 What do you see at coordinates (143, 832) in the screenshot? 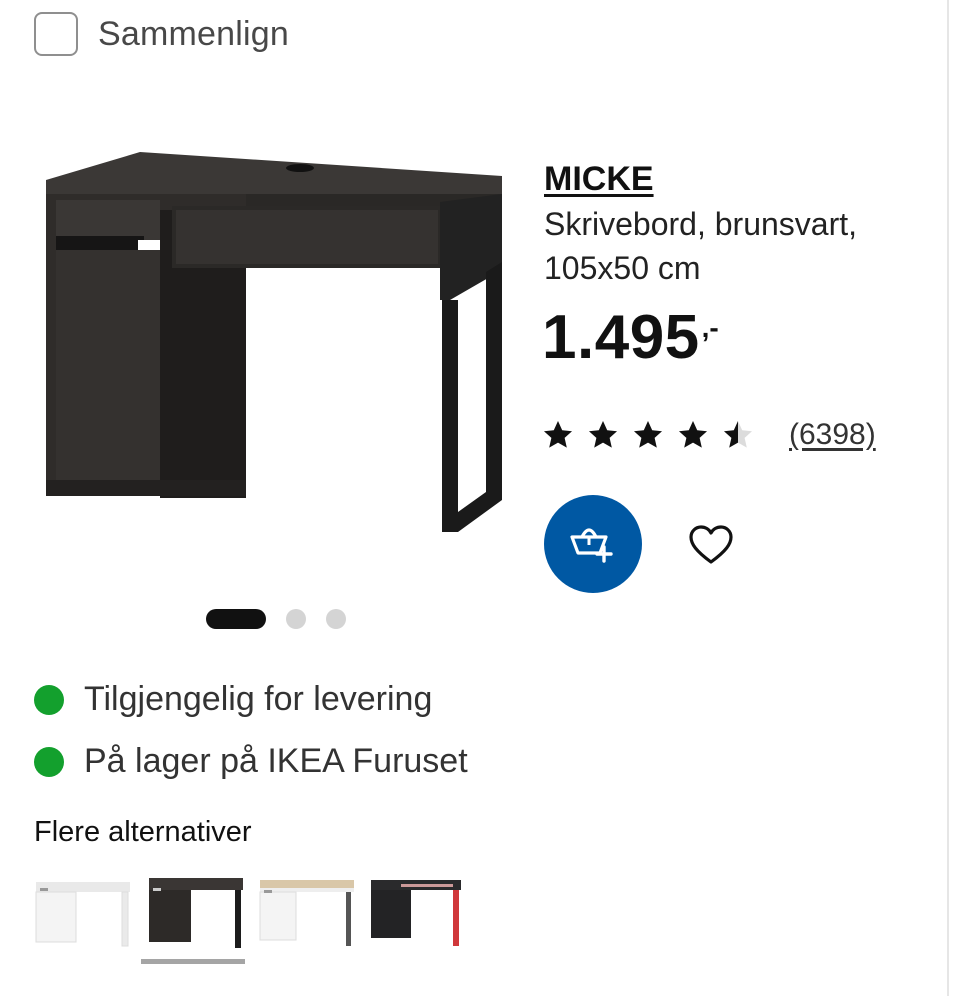
I see `alternatives-title: Flere alternativer` at bounding box center [143, 832].